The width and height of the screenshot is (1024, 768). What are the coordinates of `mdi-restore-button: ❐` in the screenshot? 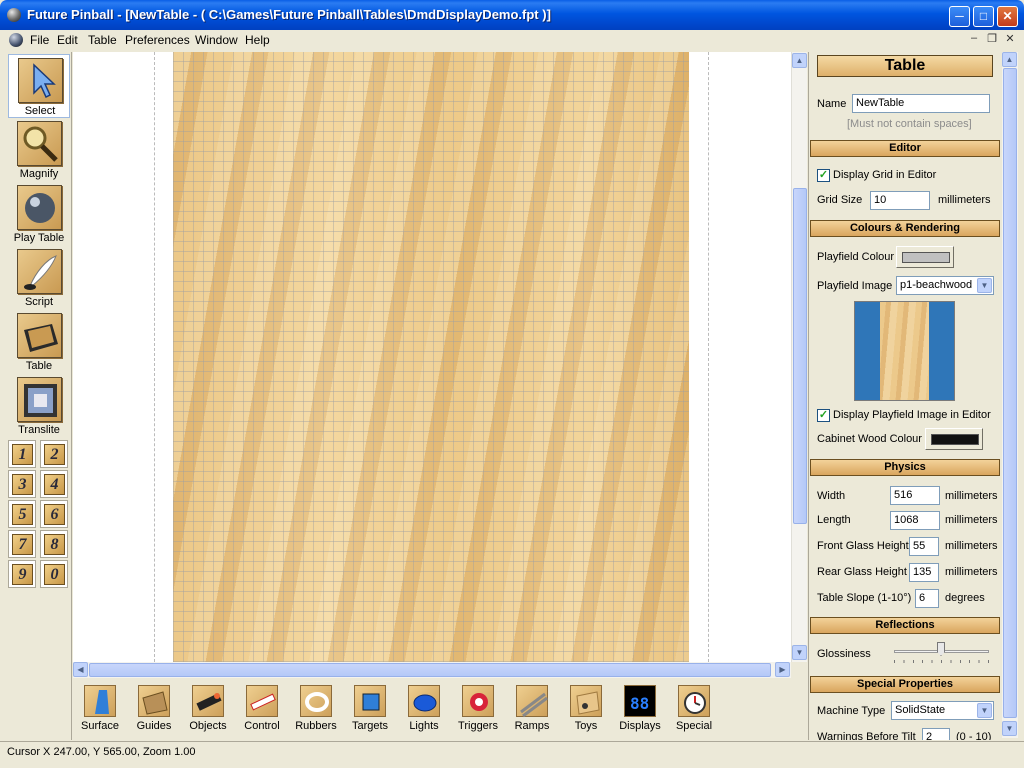 It's located at (992, 39).